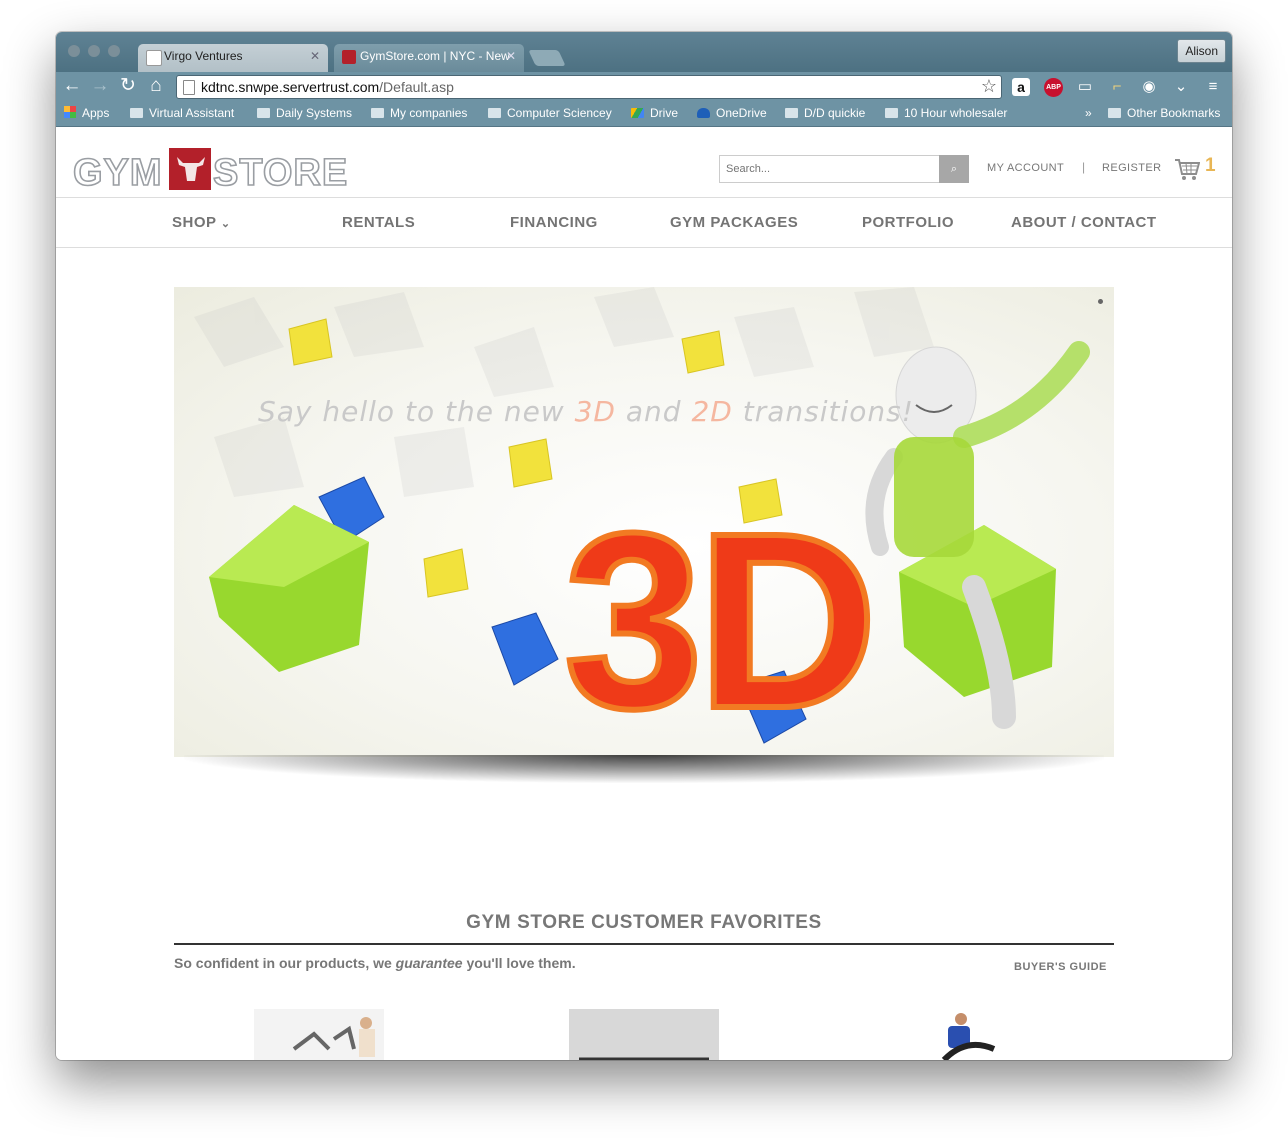  What do you see at coordinates (94, 51) in the screenshot?
I see `minimize-window-button` at bounding box center [94, 51].